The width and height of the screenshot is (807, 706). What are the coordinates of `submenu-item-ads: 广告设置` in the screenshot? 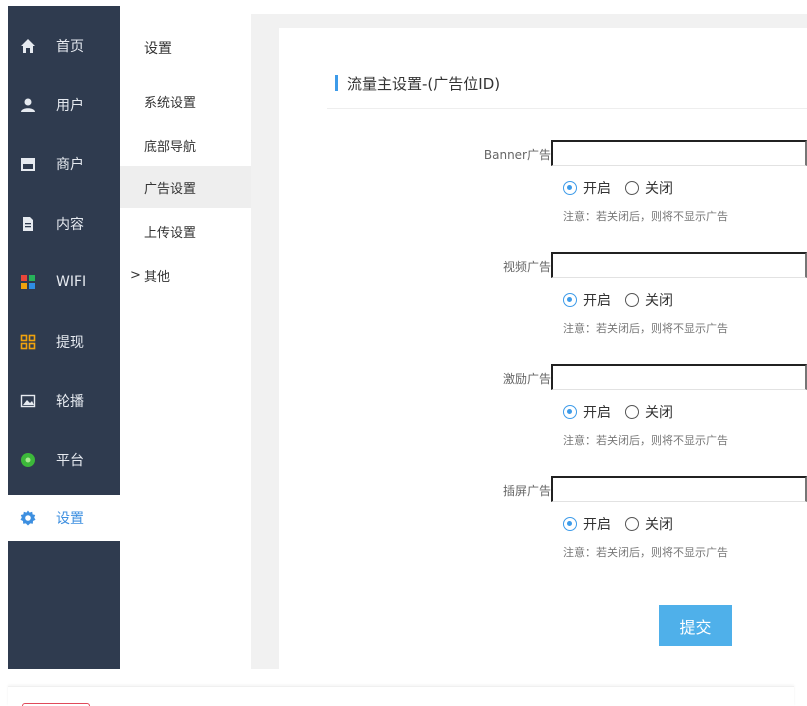 It's located at (185, 187).